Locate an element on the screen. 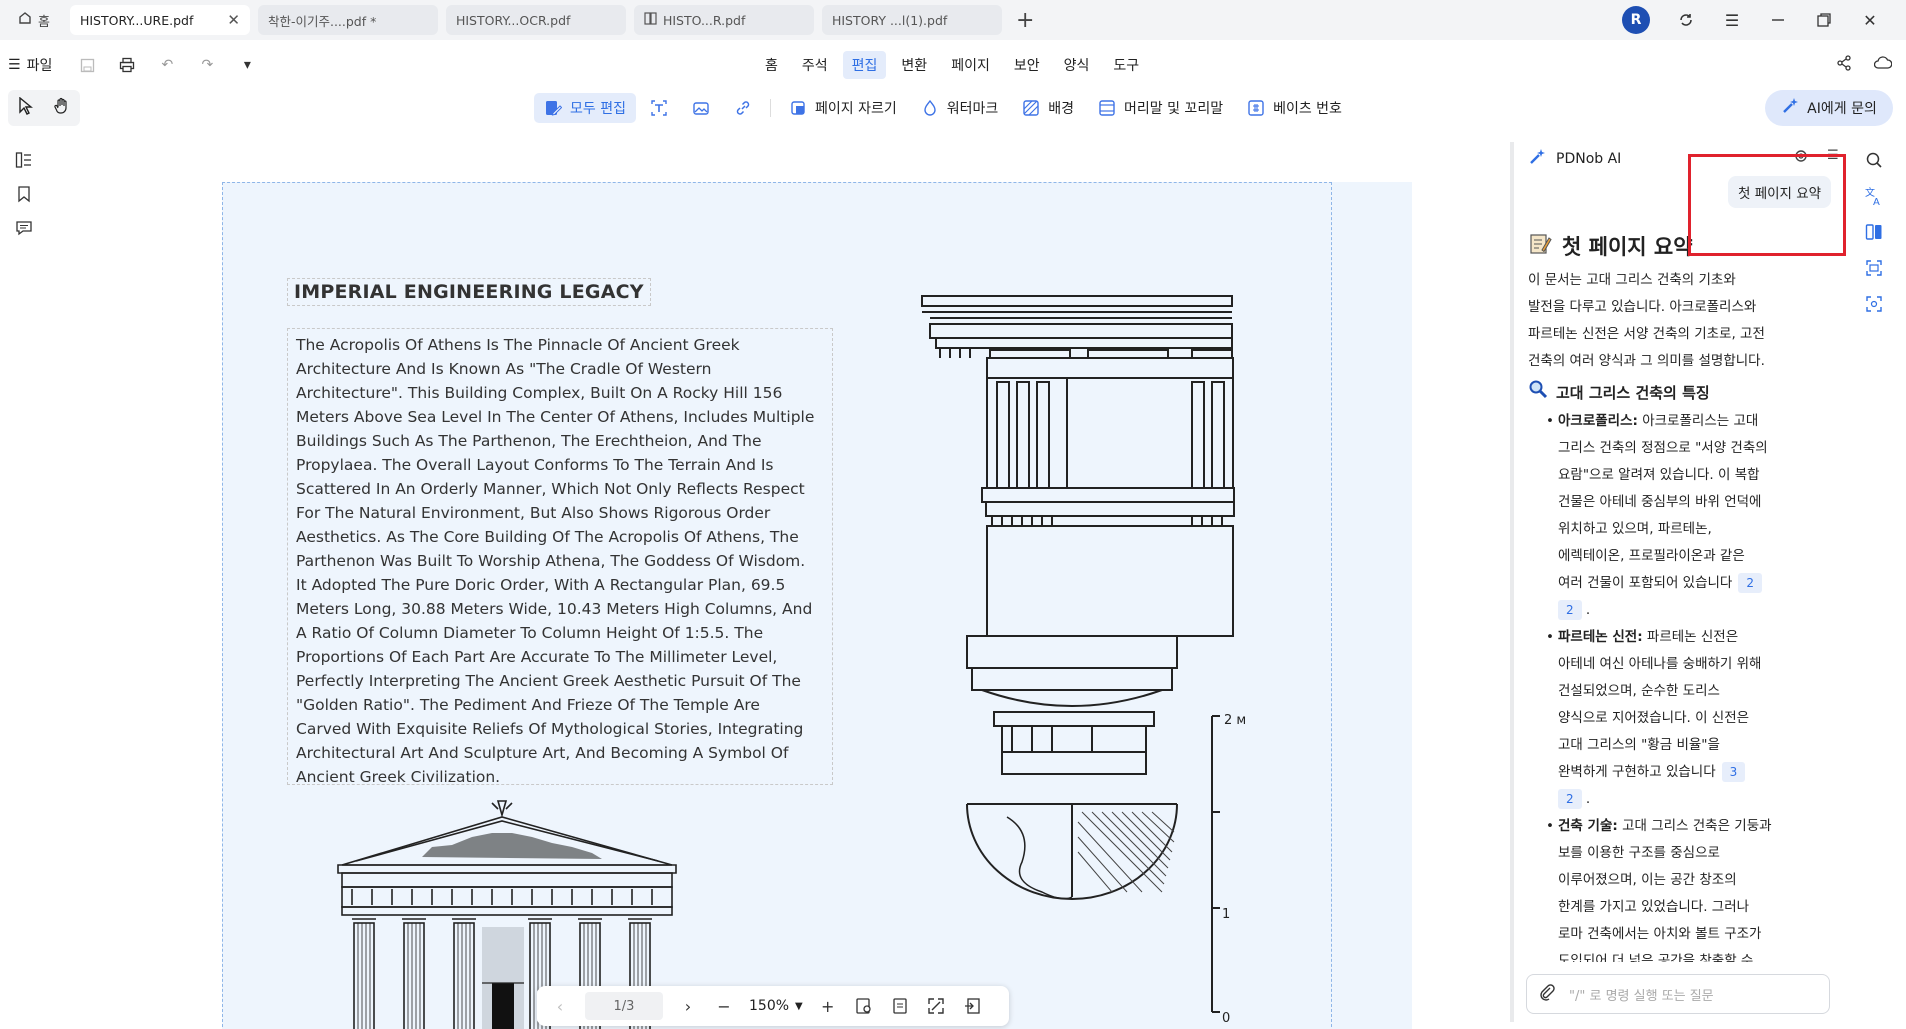  menu-page: 페이지 is located at coordinates (970, 65).